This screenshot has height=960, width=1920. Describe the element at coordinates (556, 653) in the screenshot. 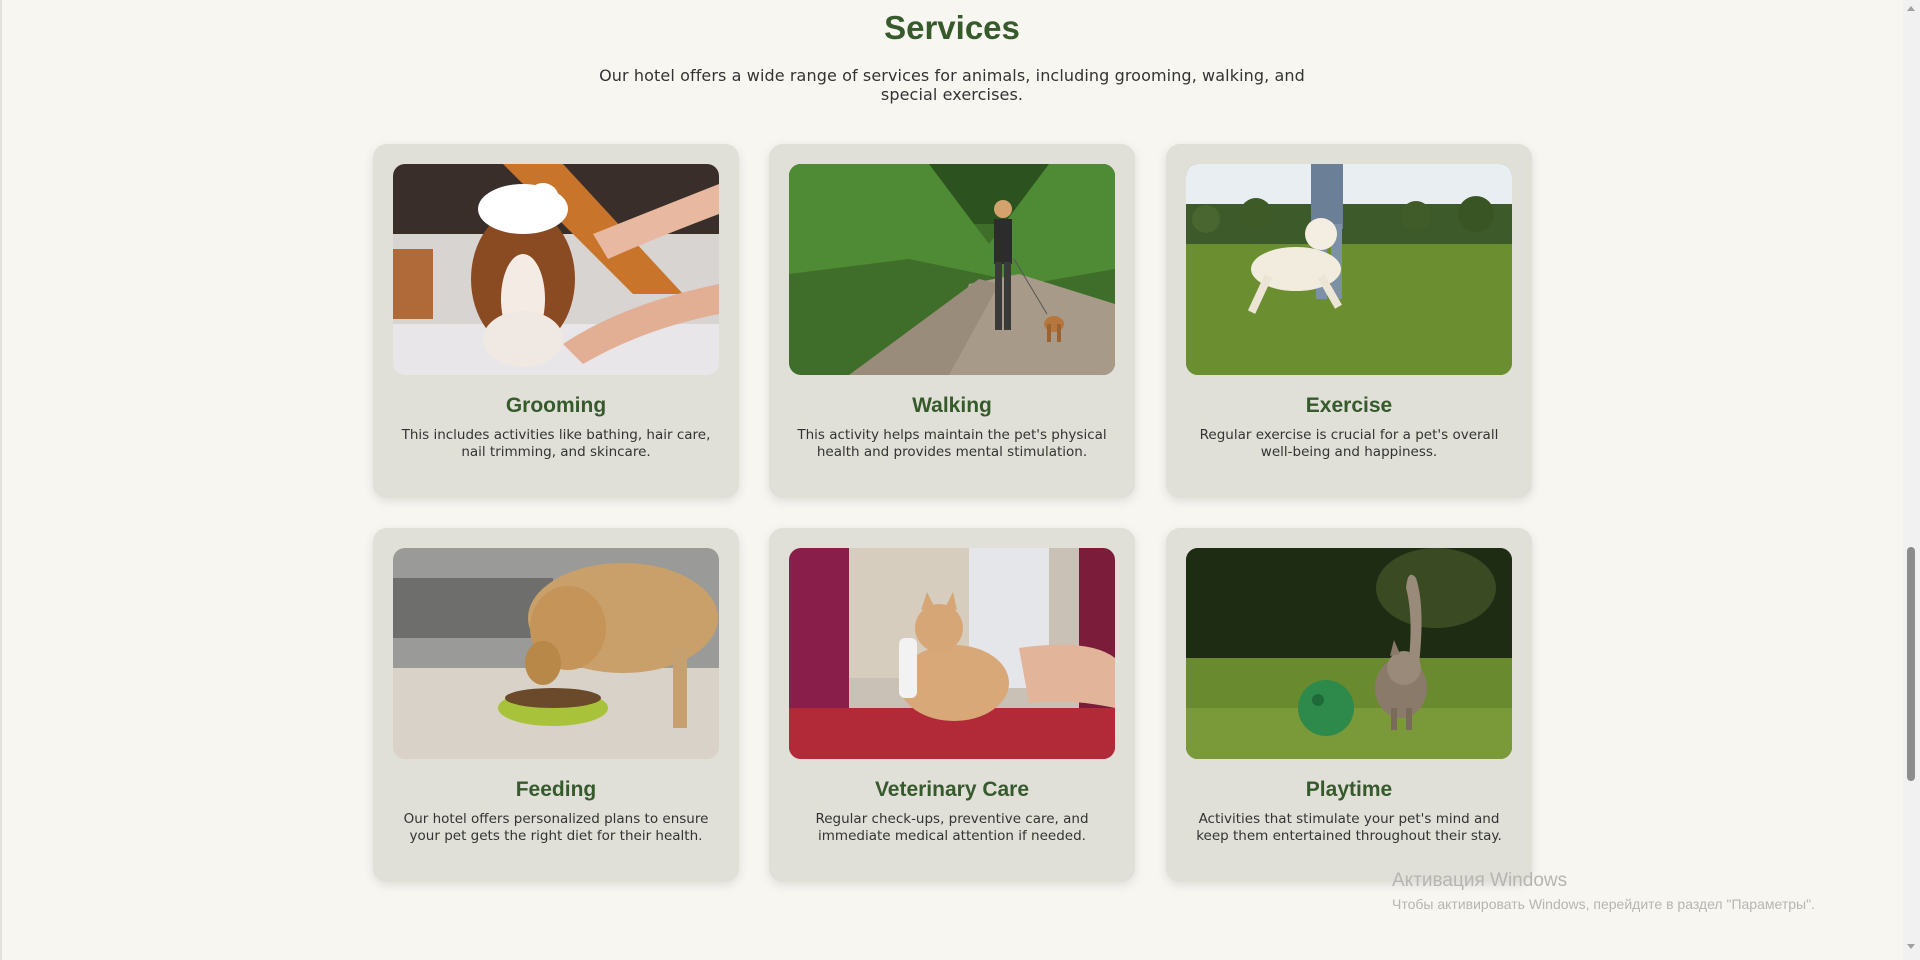

I see `feeding-image` at that location.